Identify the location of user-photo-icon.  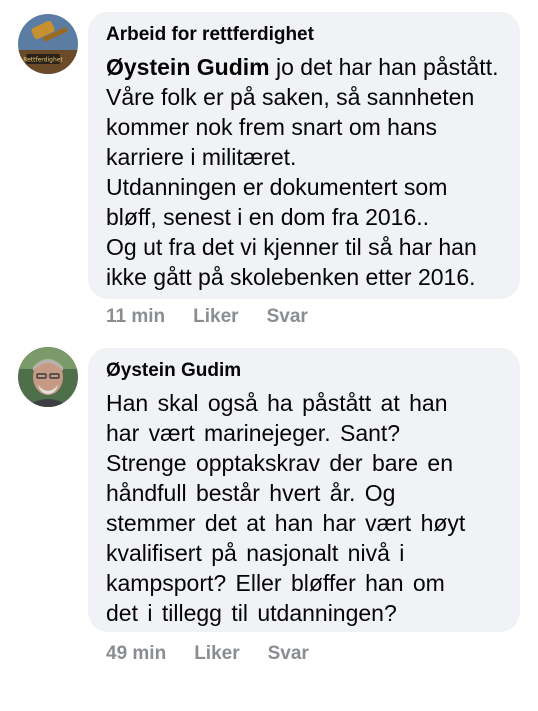
(48, 377).